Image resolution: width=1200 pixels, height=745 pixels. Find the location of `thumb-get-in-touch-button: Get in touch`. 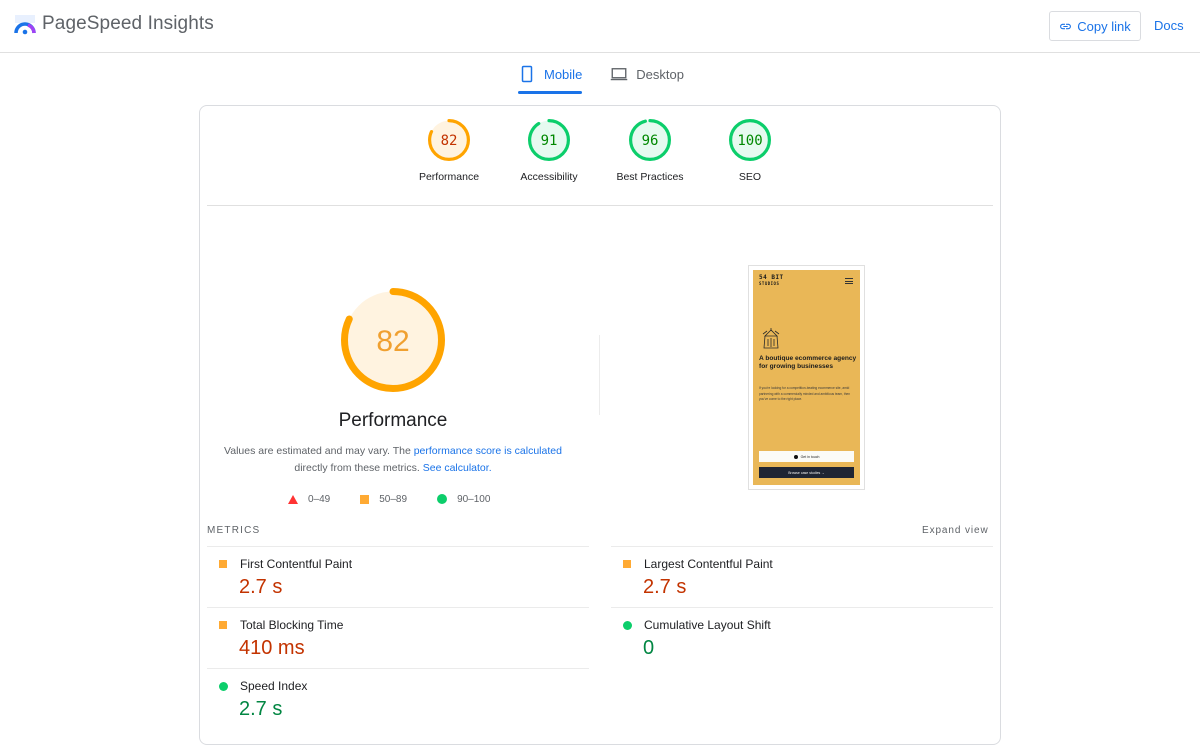

thumb-get-in-touch-button: Get in touch is located at coordinates (806, 456).